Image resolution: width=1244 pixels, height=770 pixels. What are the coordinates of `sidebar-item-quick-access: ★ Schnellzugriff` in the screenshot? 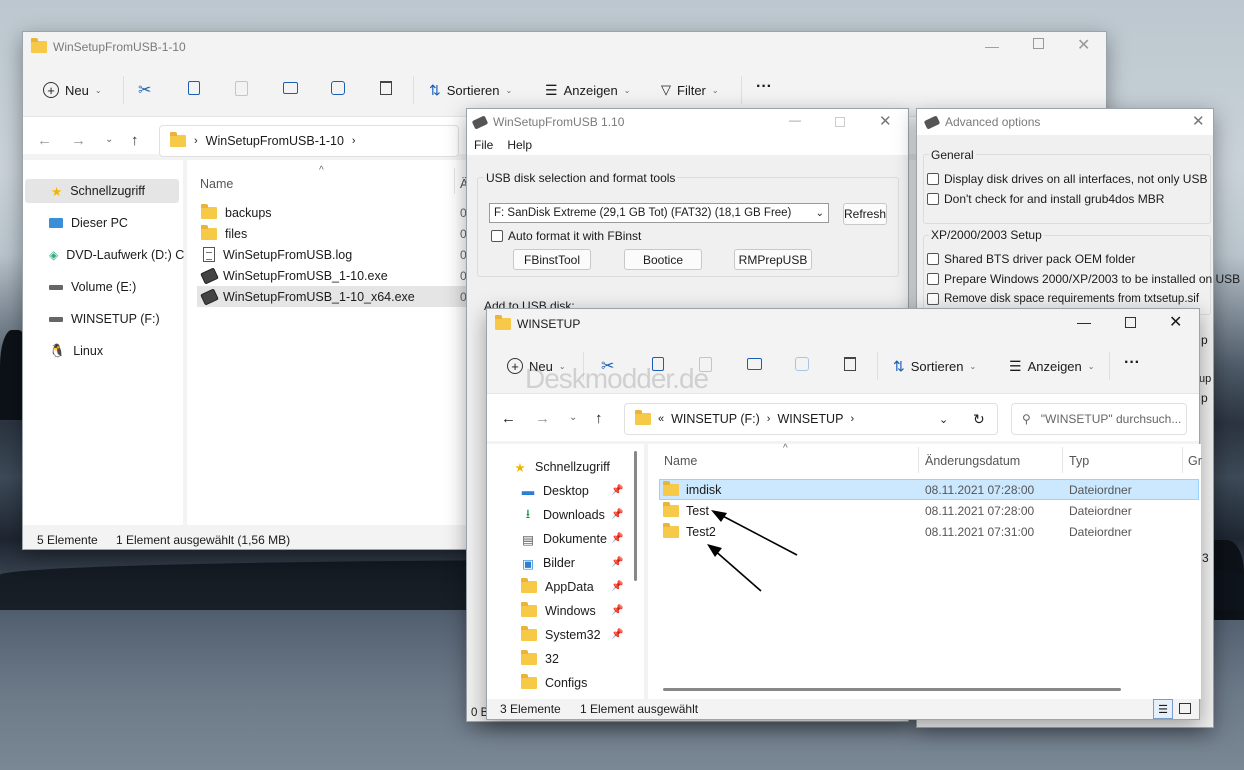 It's located at (98, 191).